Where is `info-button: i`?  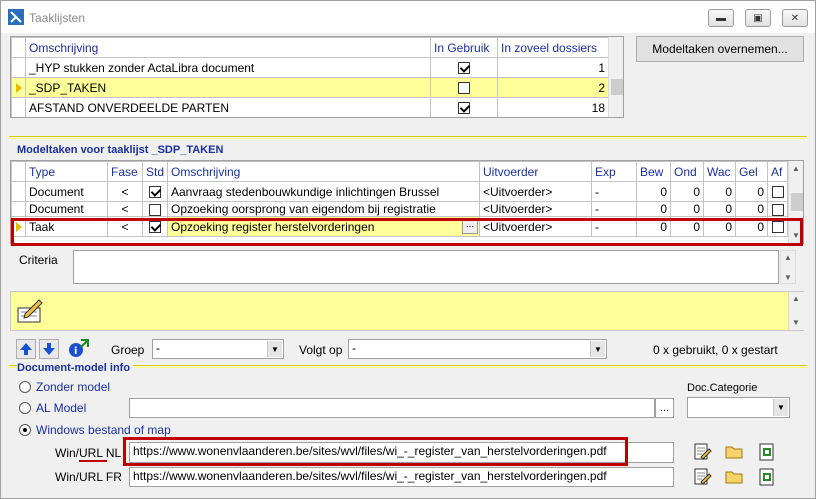
info-button: i is located at coordinates (79, 349).